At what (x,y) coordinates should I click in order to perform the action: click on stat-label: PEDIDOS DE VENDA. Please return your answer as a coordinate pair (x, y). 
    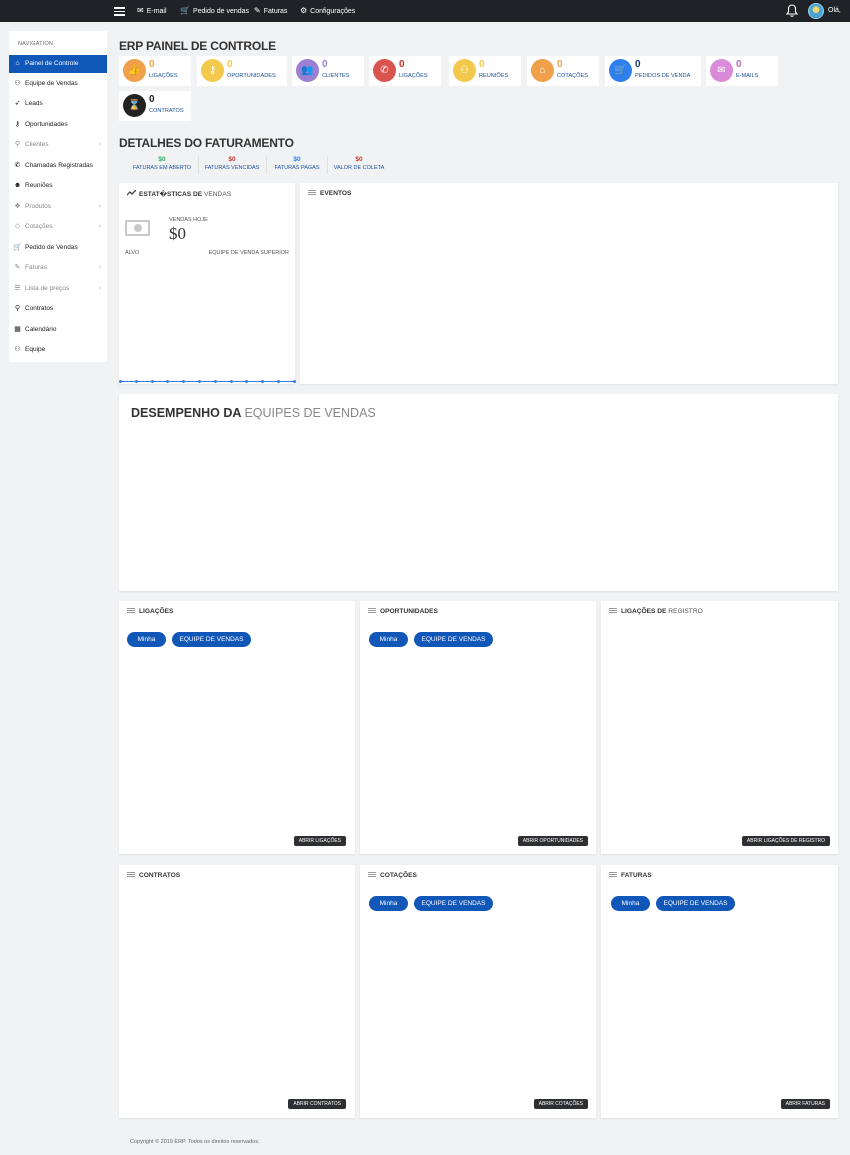
    Looking at the image, I should click on (663, 76).